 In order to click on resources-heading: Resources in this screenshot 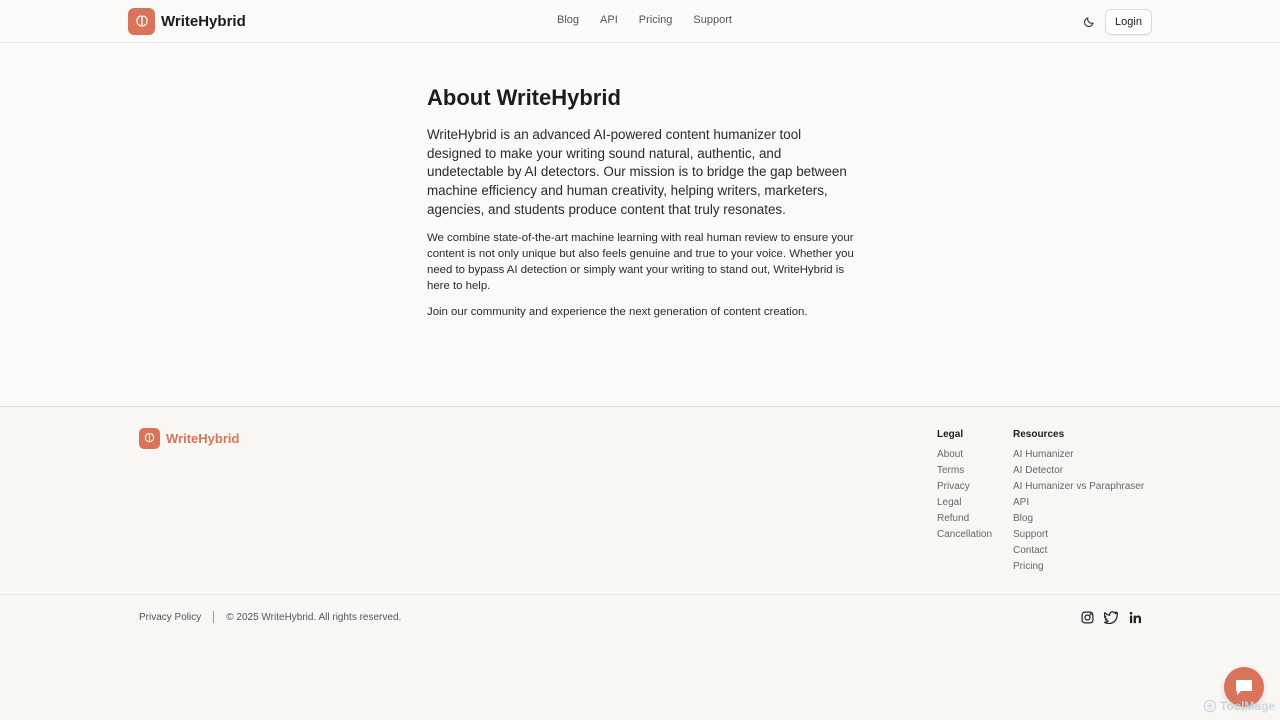, I will do `click(1039, 434)`.